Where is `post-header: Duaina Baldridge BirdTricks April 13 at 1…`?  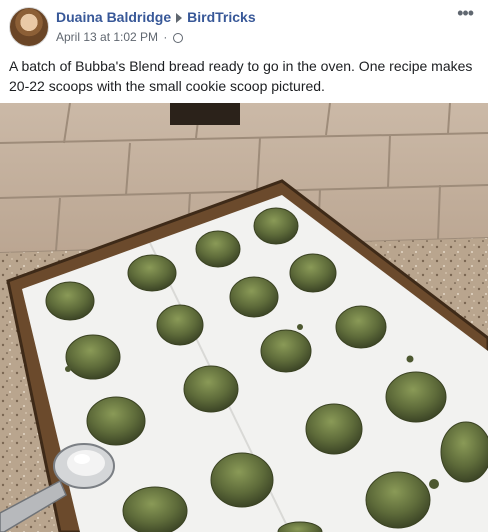 post-header: Duaina Baldridge BirdTricks April 13 at 1… is located at coordinates (244, 26).